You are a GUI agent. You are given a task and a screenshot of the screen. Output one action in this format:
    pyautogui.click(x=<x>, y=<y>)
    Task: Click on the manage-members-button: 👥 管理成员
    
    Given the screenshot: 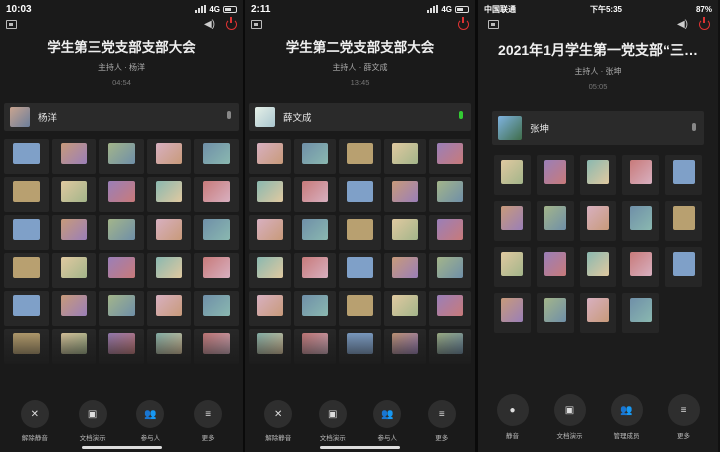 What is the action you would take?
    pyautogui.click(x=627, y=417)
    